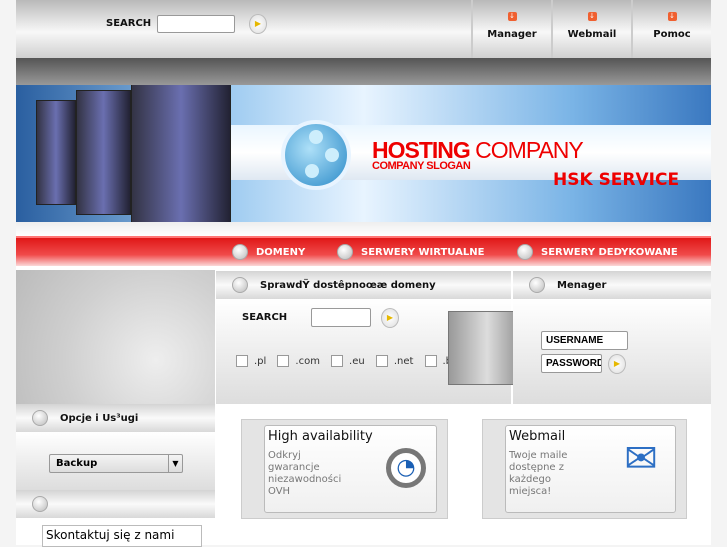 The image size is (727, 547). What do you see at coordinates (609, 252) in the screenshot?
I see `nav-label: SERWERY DEDYKOWANE` at bounding box center [609, 252].